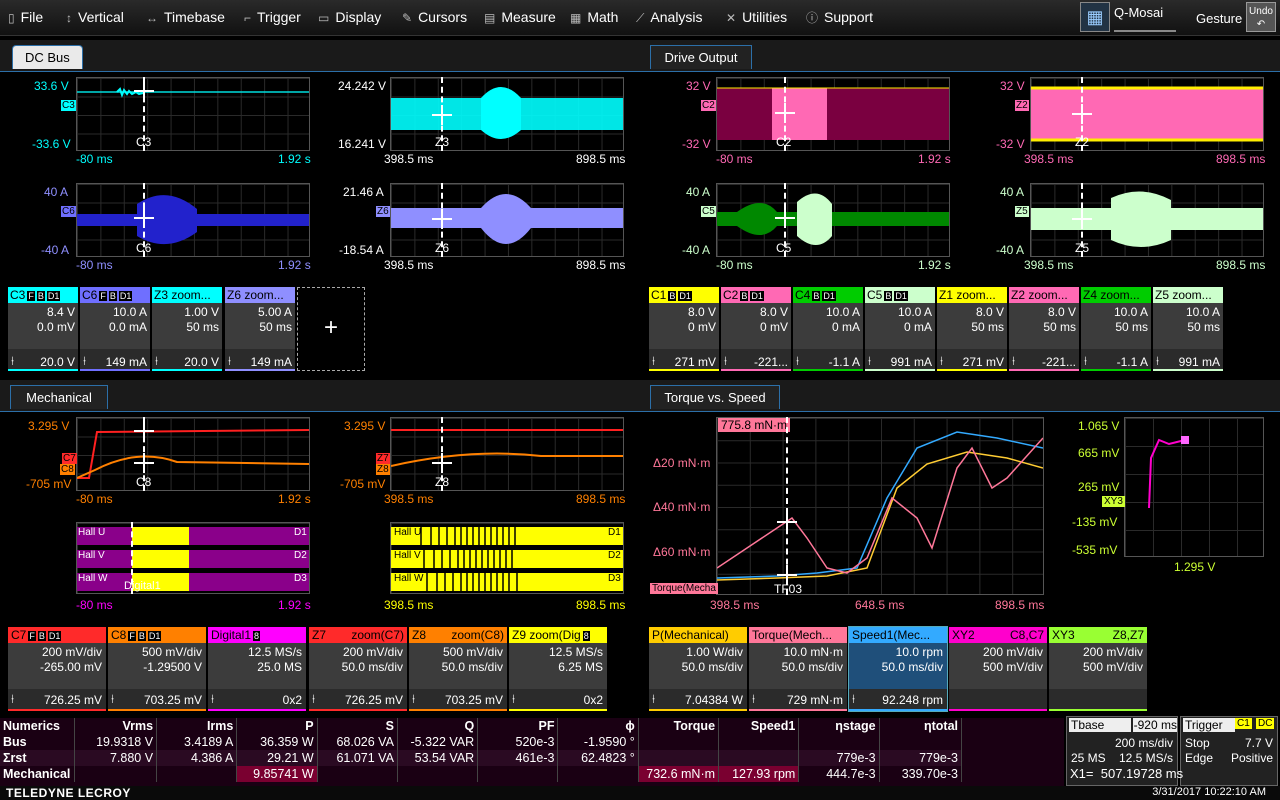 This screenshot has width=1280, height=800. I want to click on descriptor-header: C1 B D1, so click(684, 295).